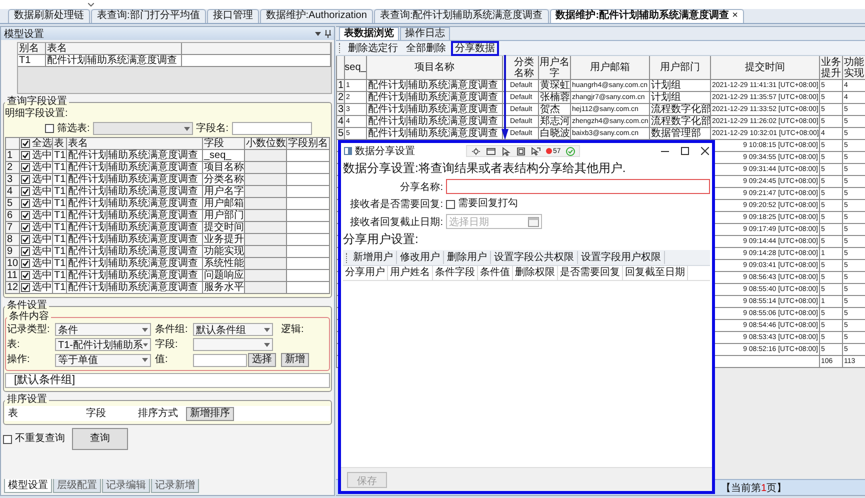 This screenshot has height=498, width=865. What do you see at coordinates (27, 400) in the screenshot?
I see `group-title: 排序设置` at bounding box center [27, 400].